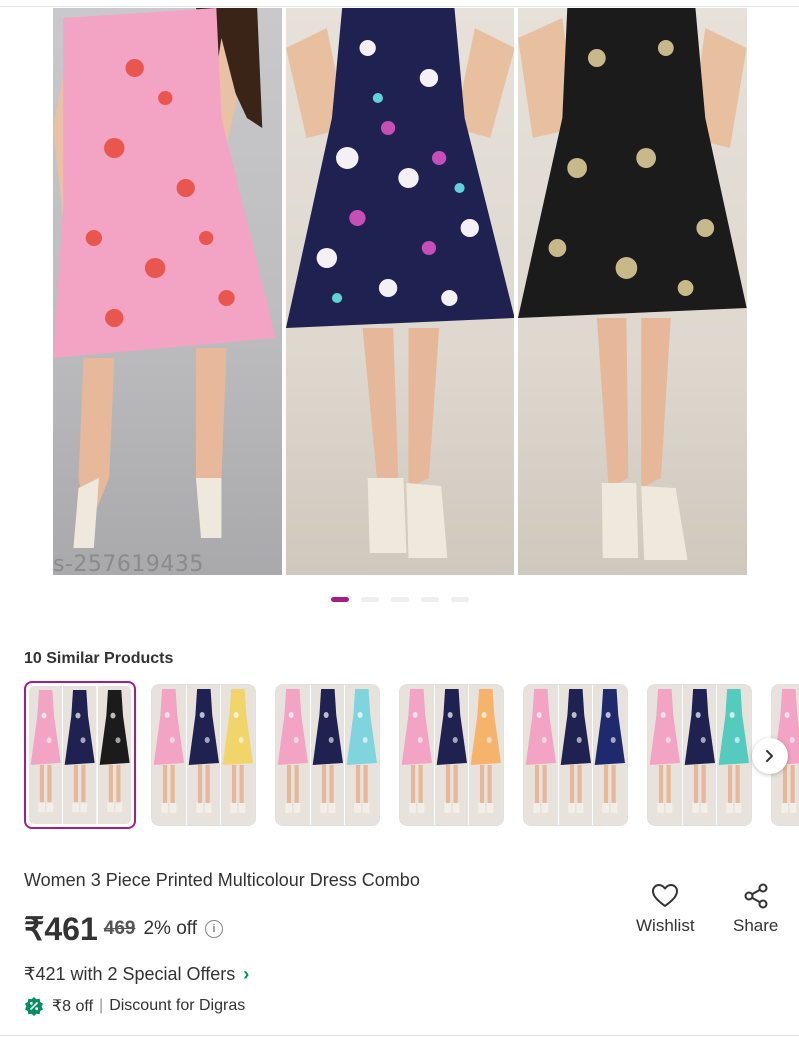 This screenshot has width=799, height=1037. I want to click on wishlist-button: Wishlist, so click(665, 909).